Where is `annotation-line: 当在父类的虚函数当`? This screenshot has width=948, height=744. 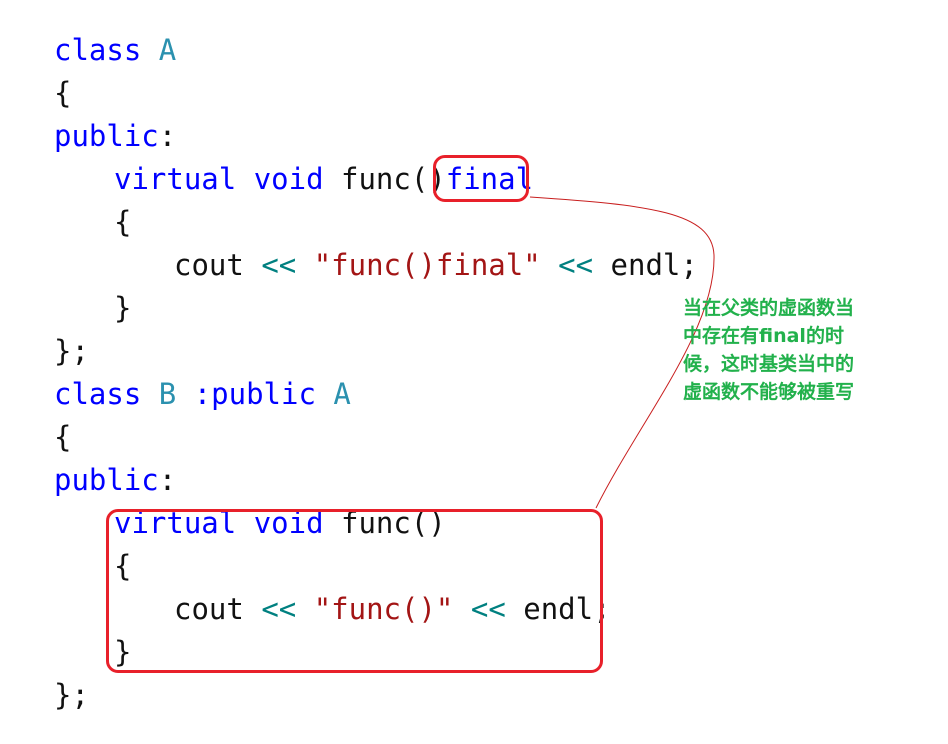
annotation-line: 当在父类的虚函数当 is located at coordinates (769, 308).